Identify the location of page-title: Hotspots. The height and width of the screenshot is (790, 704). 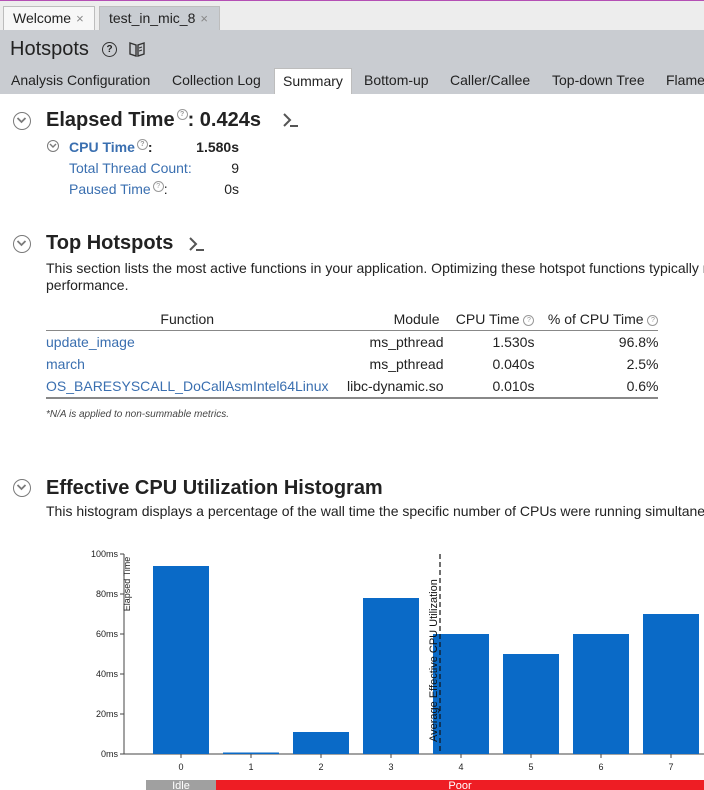
(49, 49).